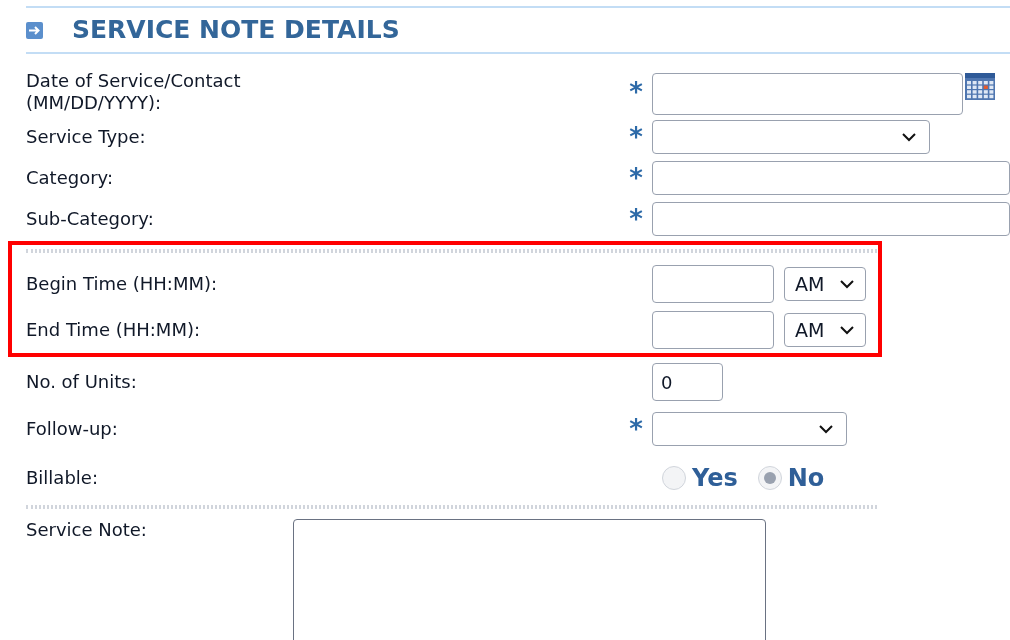  I want to click on field-label: Service Note:, so click(87, 530).